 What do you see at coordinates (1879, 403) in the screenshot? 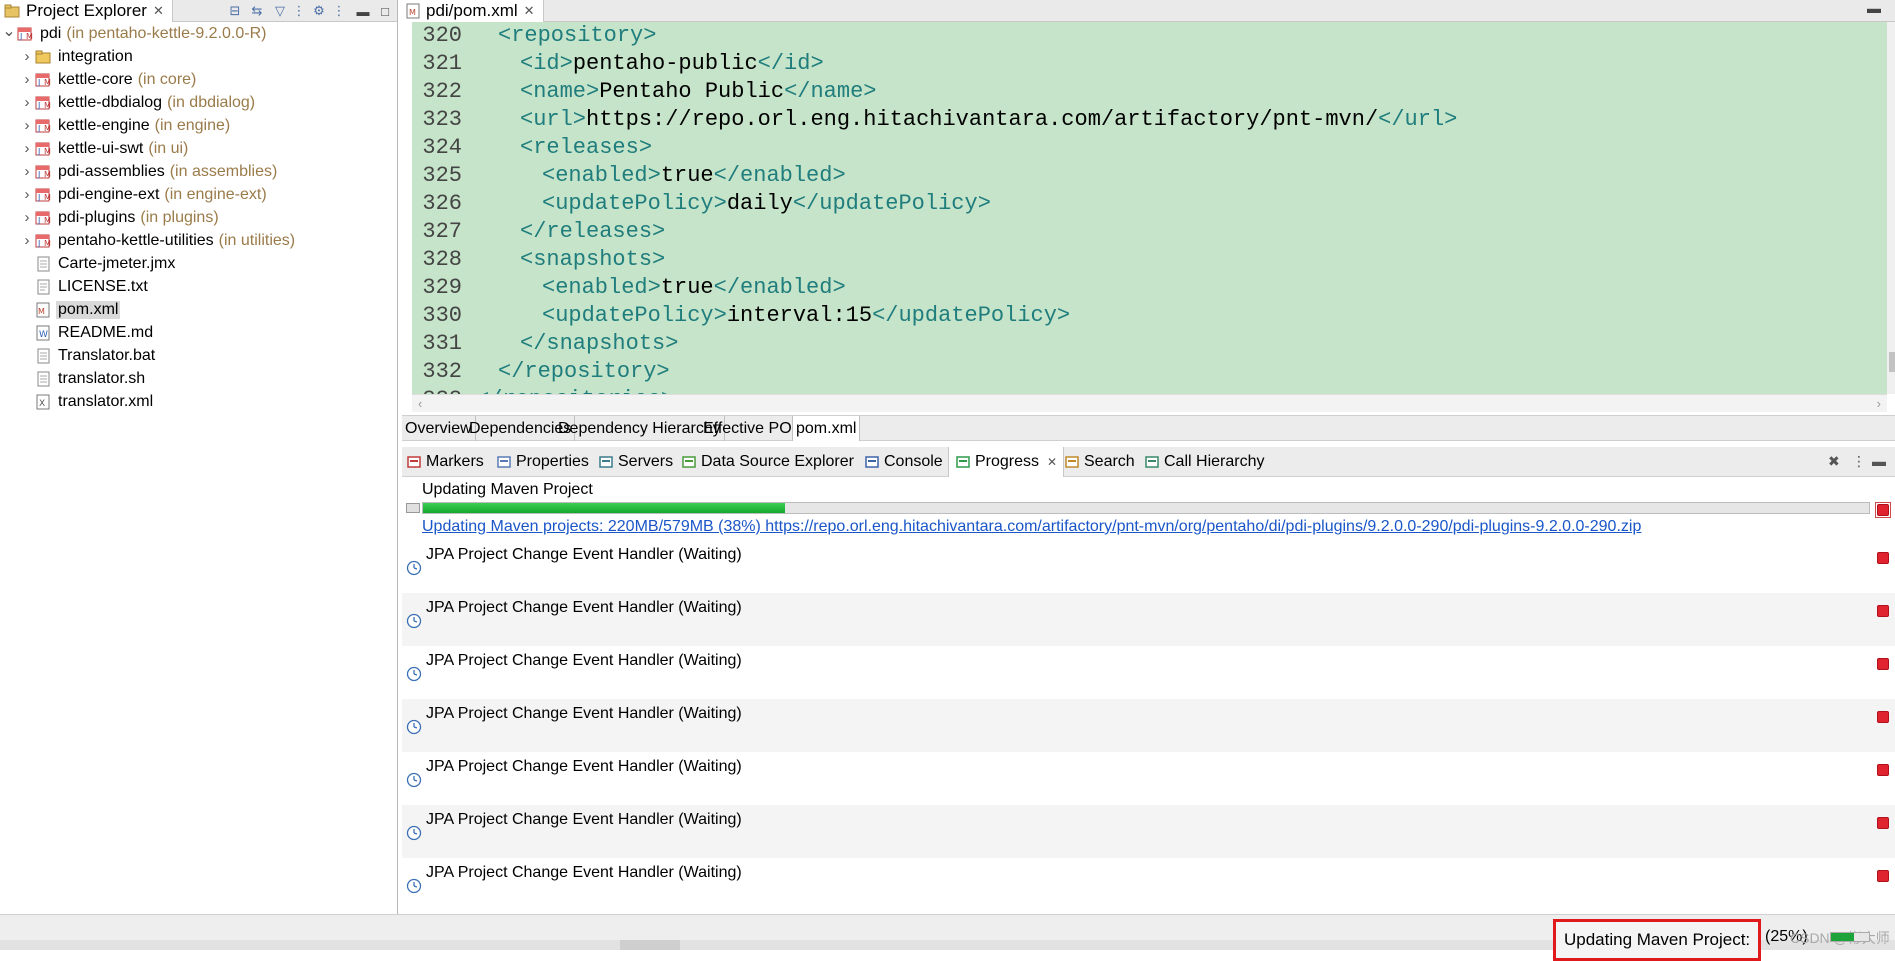
I see `scroll-right-icon: ›` at bounding box center [1879, 403].